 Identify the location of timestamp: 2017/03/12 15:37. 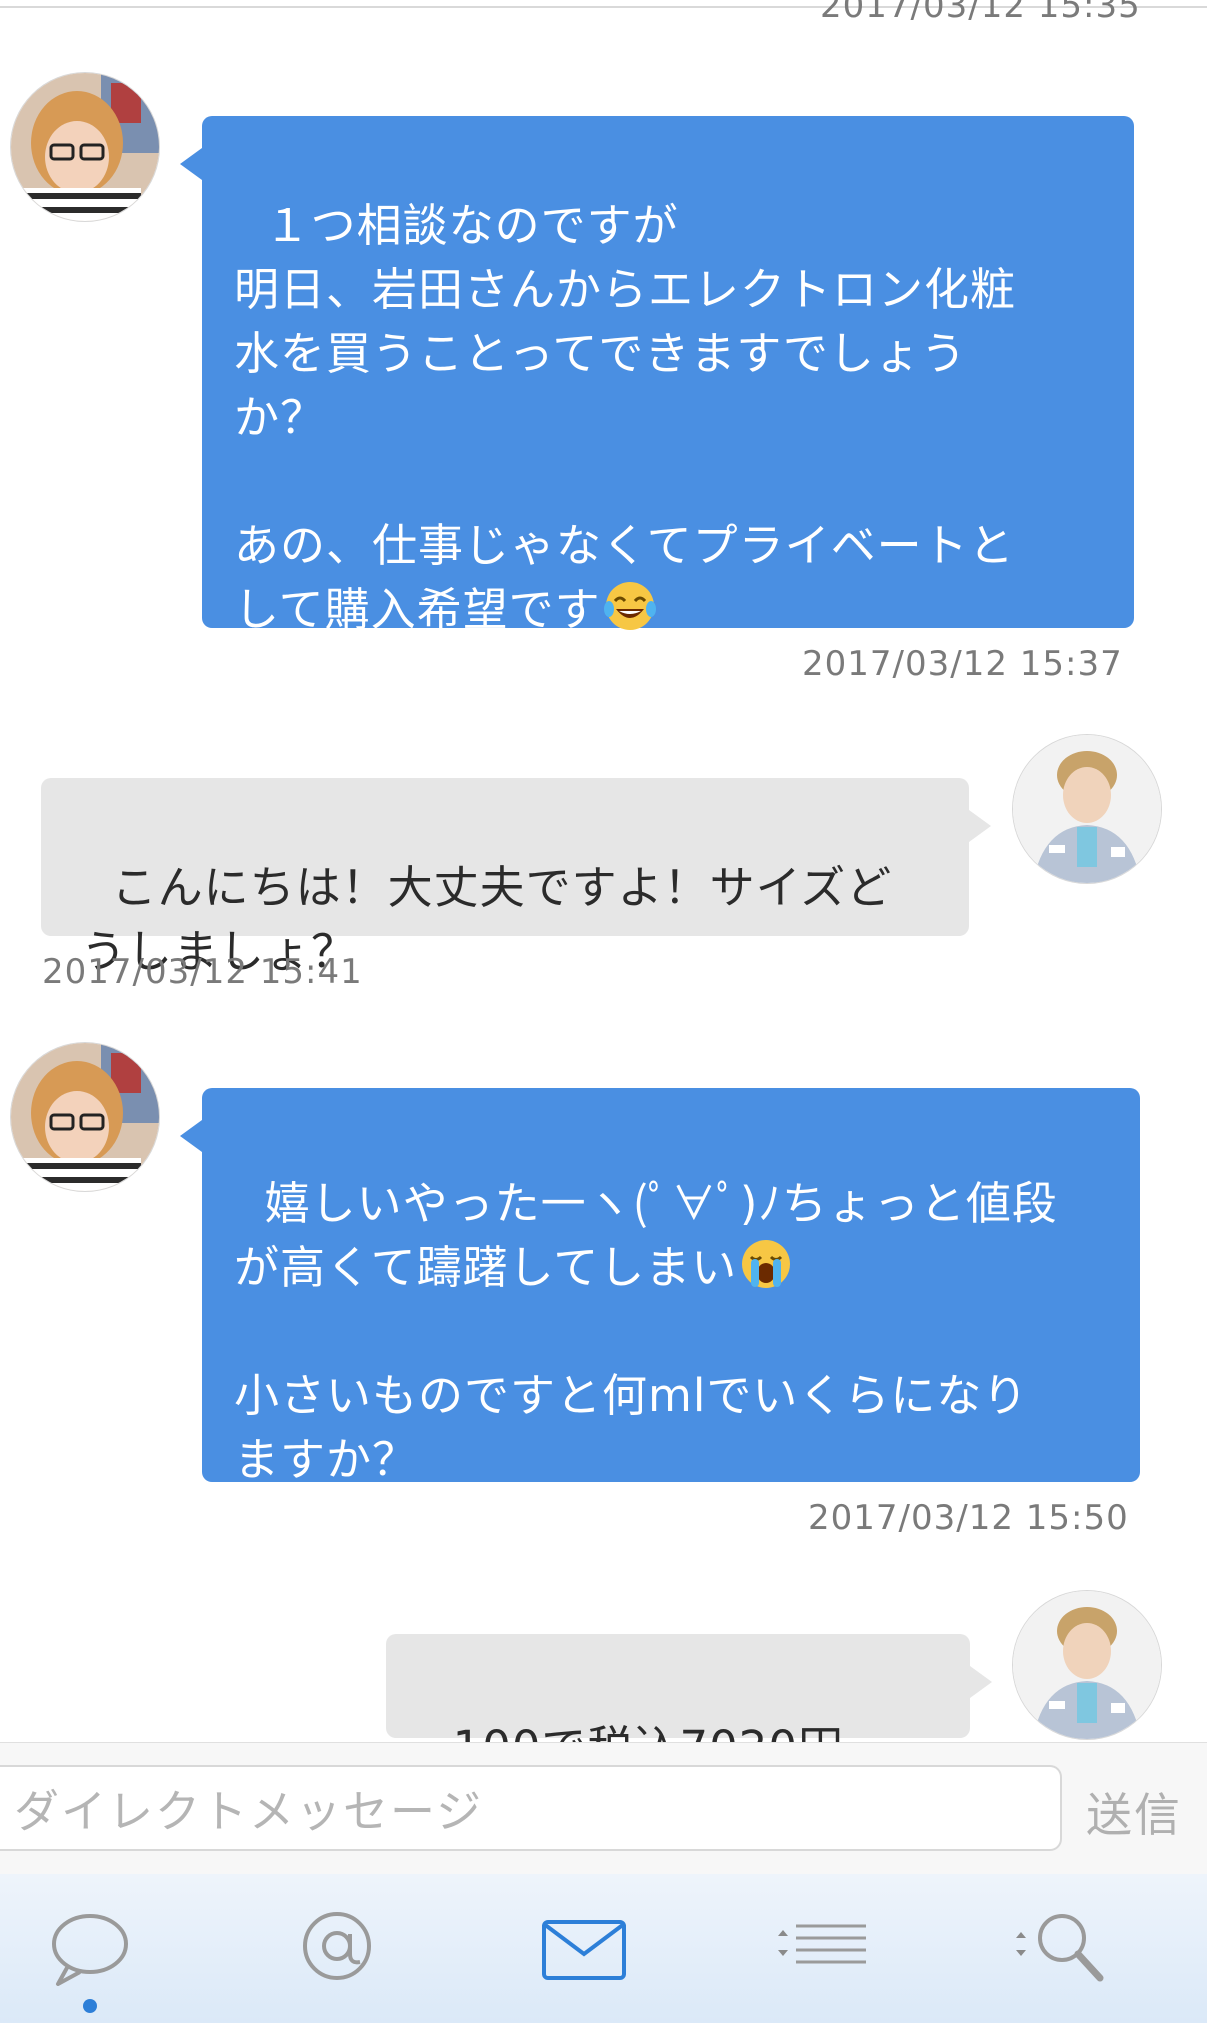
(962, 664).